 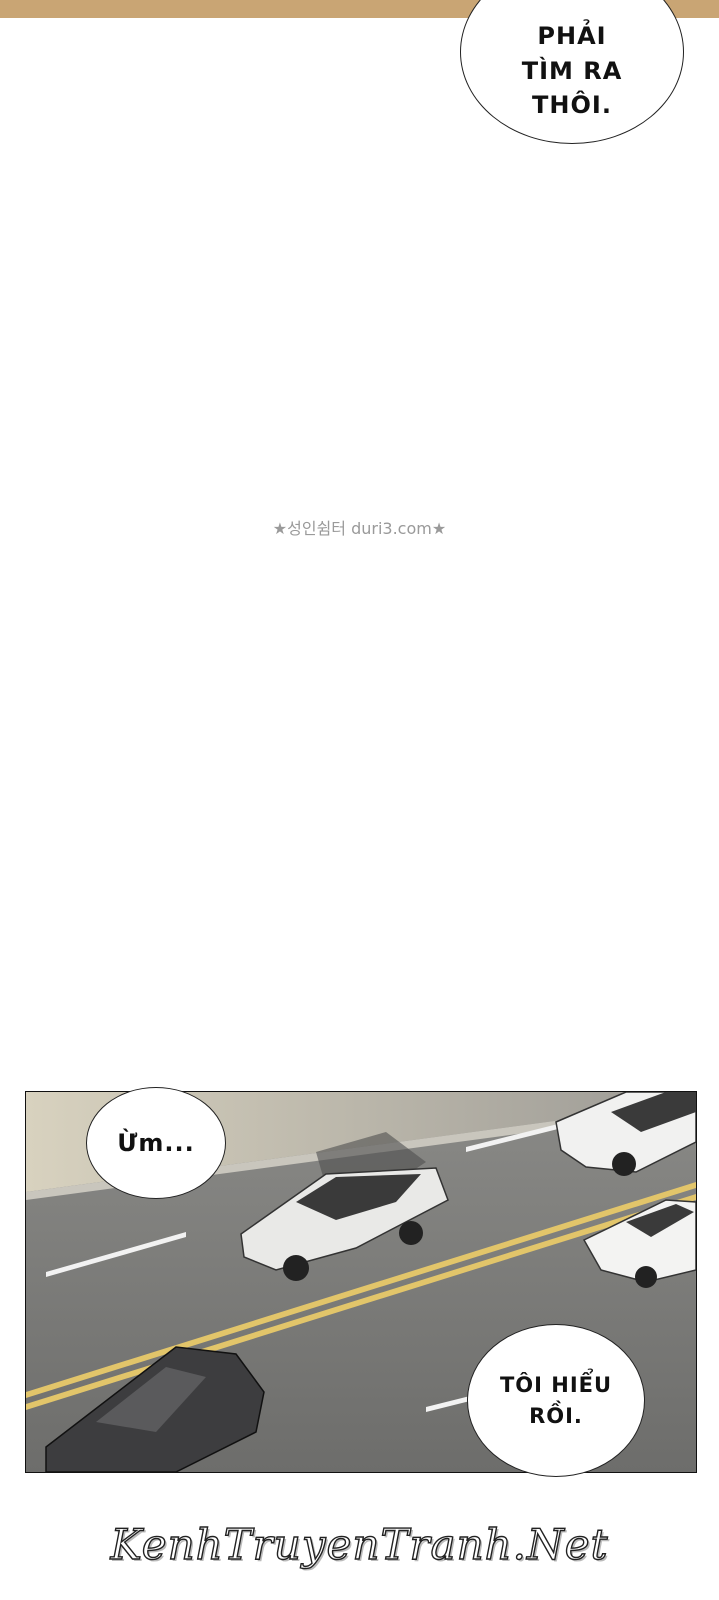 I want to click on site-watermark-footer: KenhTruyenTranh.Net, so click(x=359, y=1544).